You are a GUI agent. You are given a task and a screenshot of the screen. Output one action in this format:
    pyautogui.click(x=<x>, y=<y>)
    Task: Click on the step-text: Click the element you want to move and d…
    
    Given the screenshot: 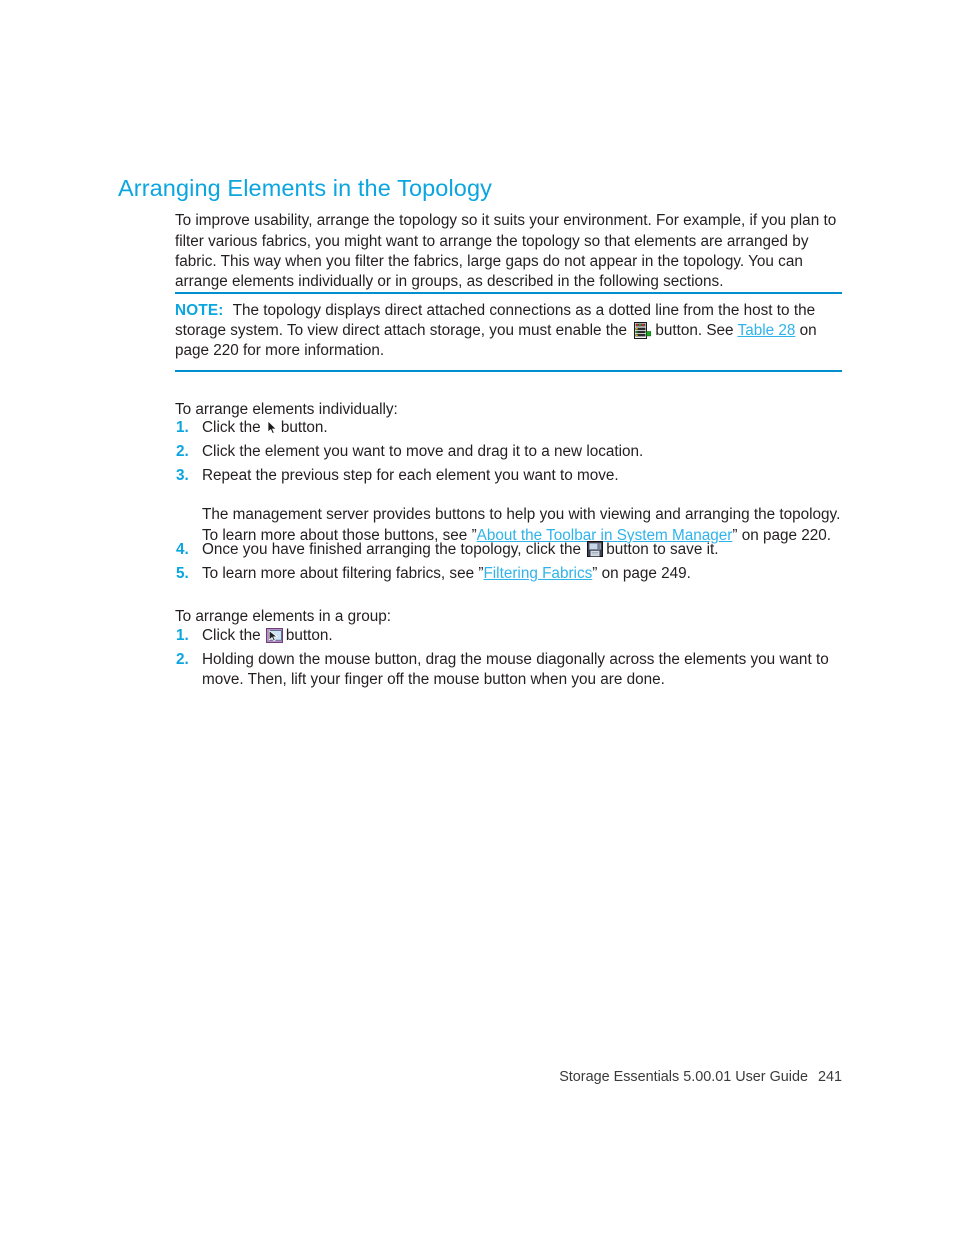 What is the action you would take?
    pyautogui.click(x=423, y=451)
    